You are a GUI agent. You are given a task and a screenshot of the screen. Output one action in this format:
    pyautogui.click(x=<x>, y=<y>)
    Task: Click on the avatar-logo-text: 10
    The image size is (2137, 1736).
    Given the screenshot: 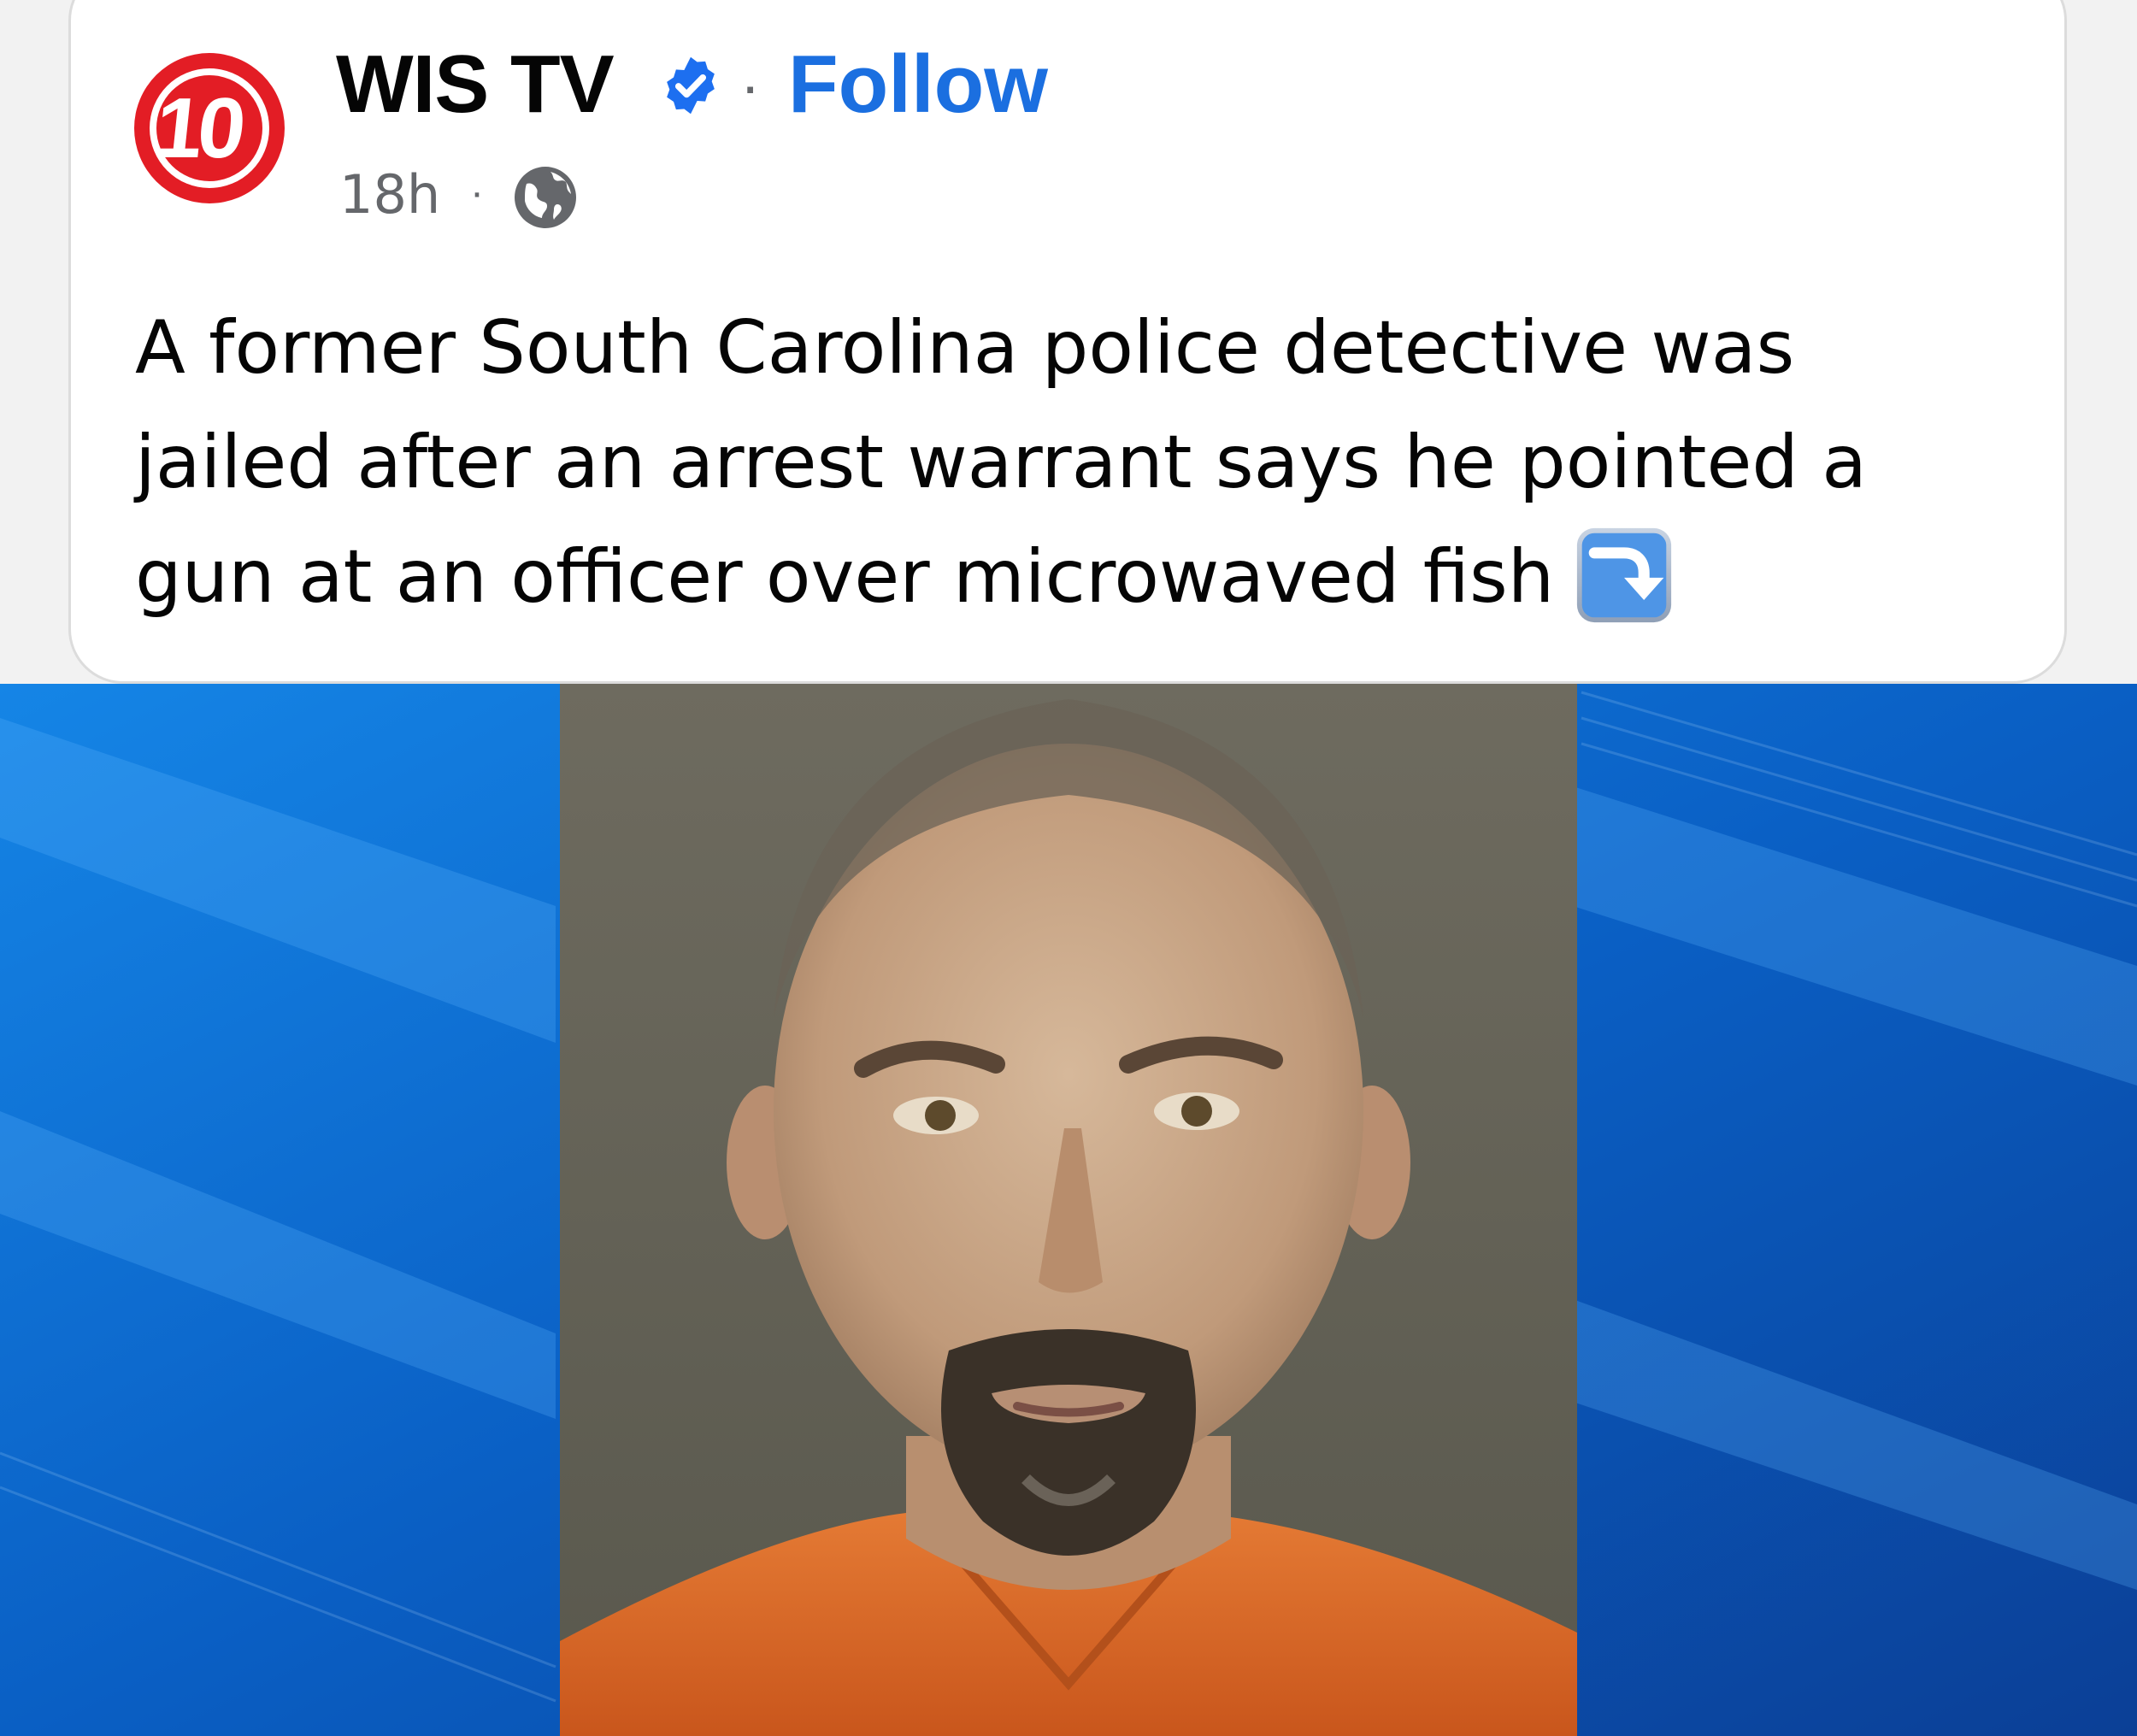 What is the action you would take?
    pyautogui.click(x=198, y=128)
    